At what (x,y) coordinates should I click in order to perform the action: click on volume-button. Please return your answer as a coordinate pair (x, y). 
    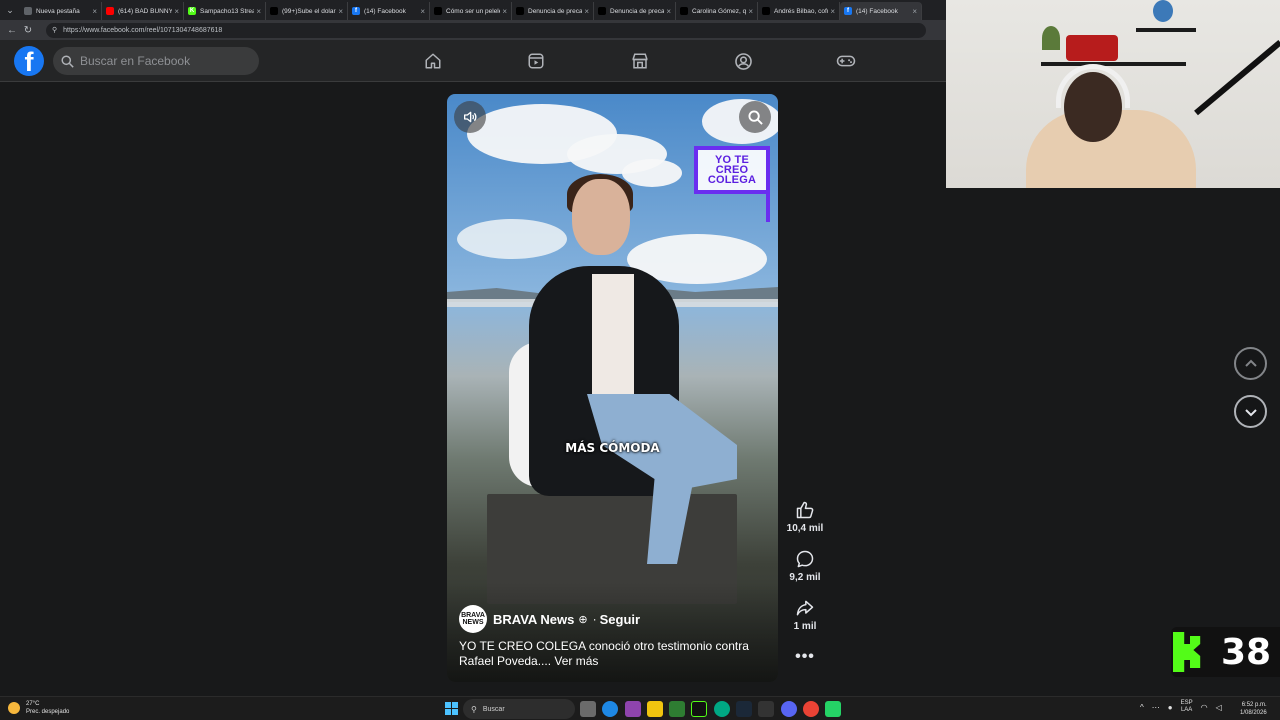
    Looking at the image, I should click on (470, 117).